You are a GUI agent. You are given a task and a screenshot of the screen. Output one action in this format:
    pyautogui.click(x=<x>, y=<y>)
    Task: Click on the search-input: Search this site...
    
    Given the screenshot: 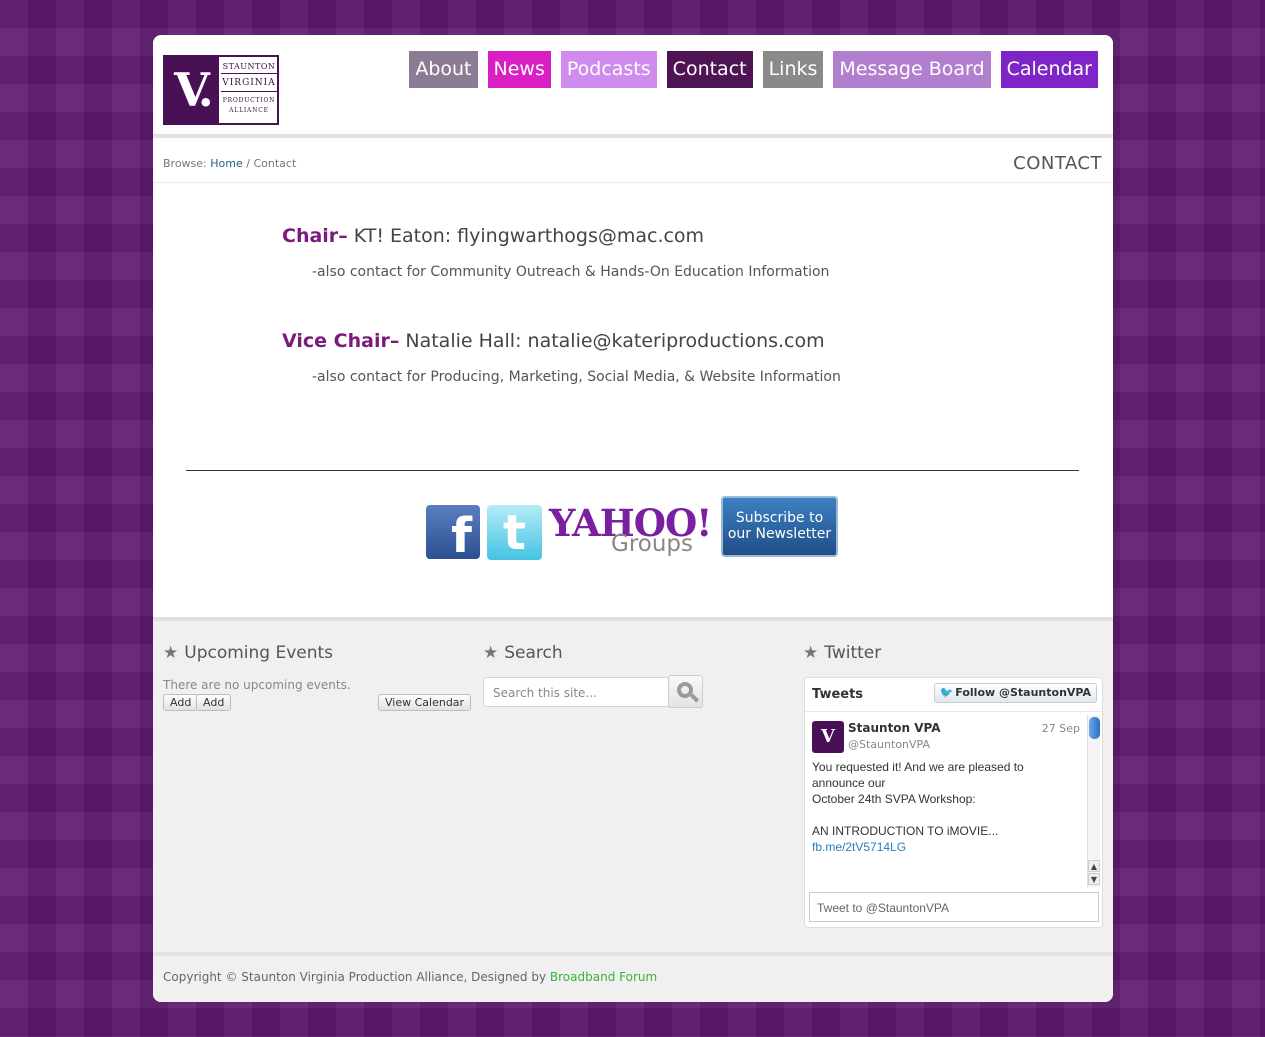 What is the action you would take?
    pyautogui.click(x=576, y=692)
    